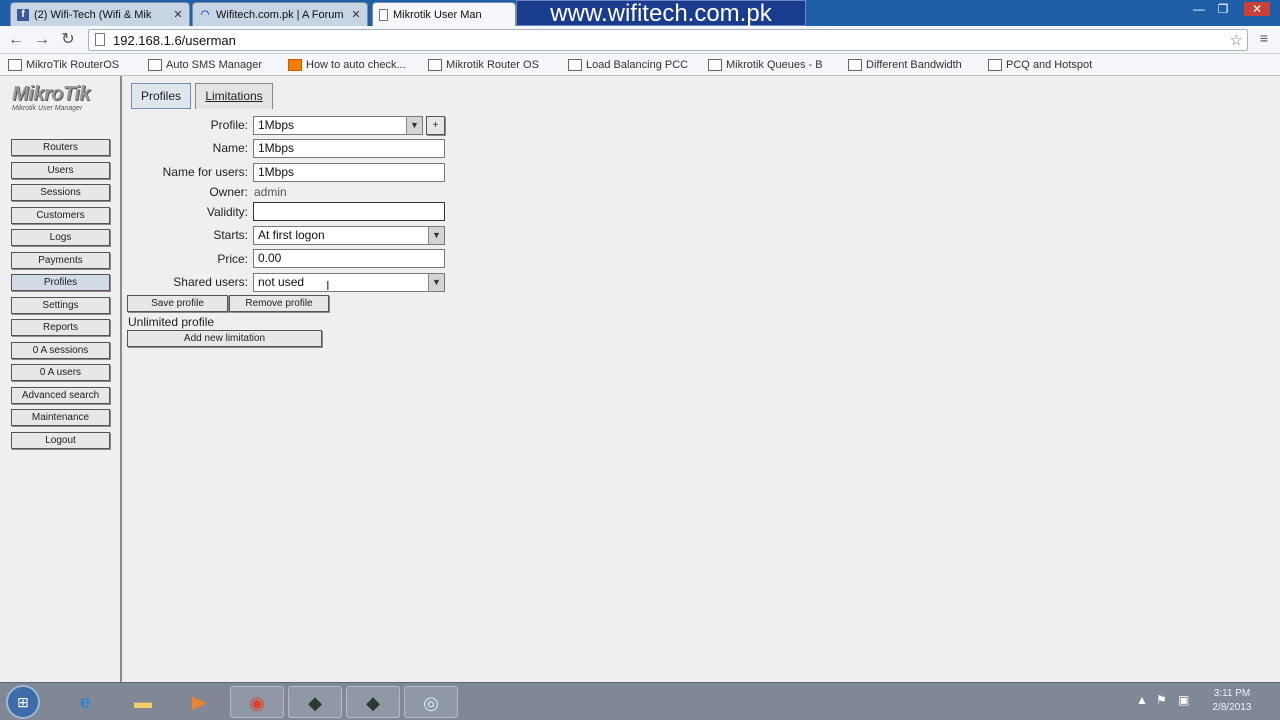 The height and width of the screenshot is (720, 1280). What do you see at coordinates (270, 192) in the screenshot?
I see `owner-value: admin` at bounding box center [270, 192].